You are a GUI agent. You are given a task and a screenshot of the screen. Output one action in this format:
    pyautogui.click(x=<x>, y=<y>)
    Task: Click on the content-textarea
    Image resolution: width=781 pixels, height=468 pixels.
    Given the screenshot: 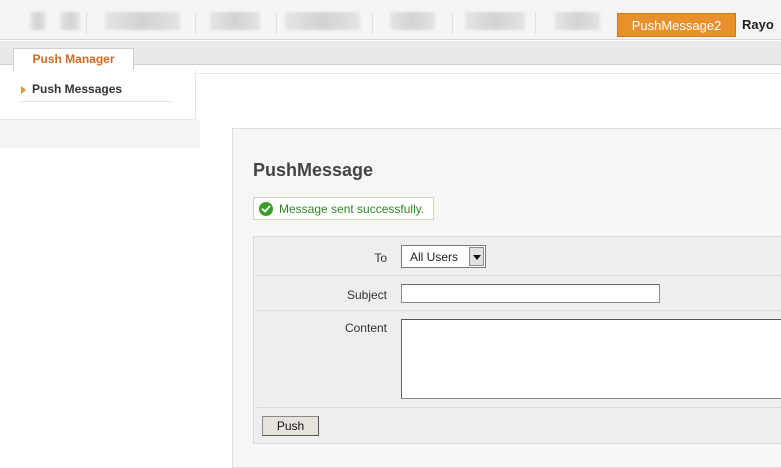 What is the action you would take?
    pyautogui.click(x=591, y=359)
    